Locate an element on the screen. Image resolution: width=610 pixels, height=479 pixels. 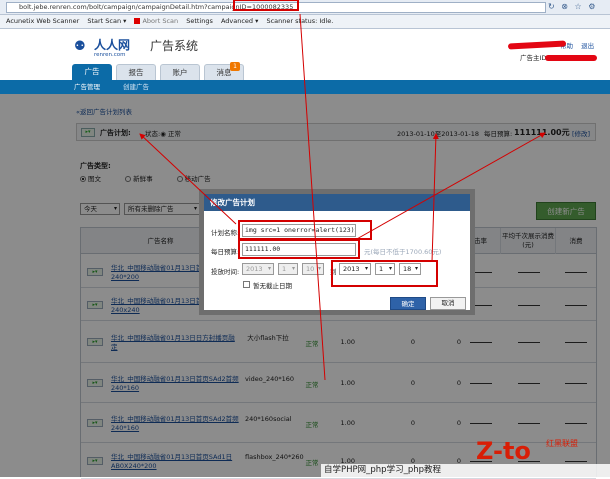
watermark: 自学PHP网_php学习_php教程 Z-to 红黑联盟 is located at coordinates (465, 457).